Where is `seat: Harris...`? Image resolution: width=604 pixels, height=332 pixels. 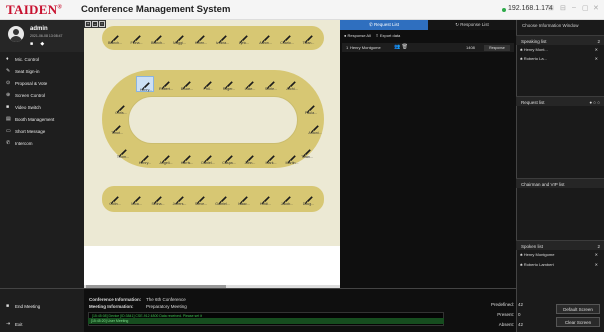
seat: Harris... is located at coordinates (187, 158).